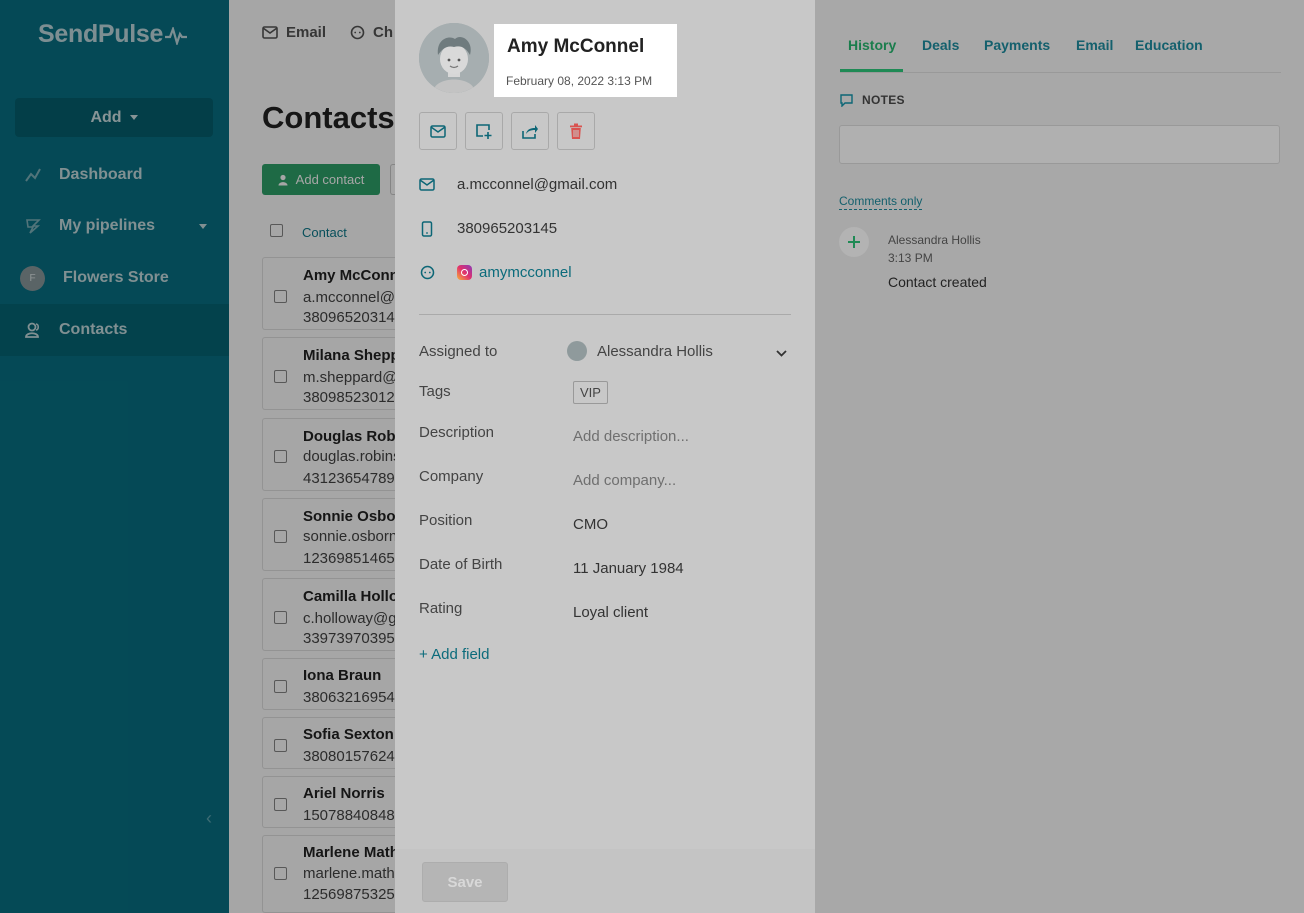 Image resolution: width=1304 pixels, height=913 pixels. I want to click on tab-payments: Payments, so click(1017, 45).